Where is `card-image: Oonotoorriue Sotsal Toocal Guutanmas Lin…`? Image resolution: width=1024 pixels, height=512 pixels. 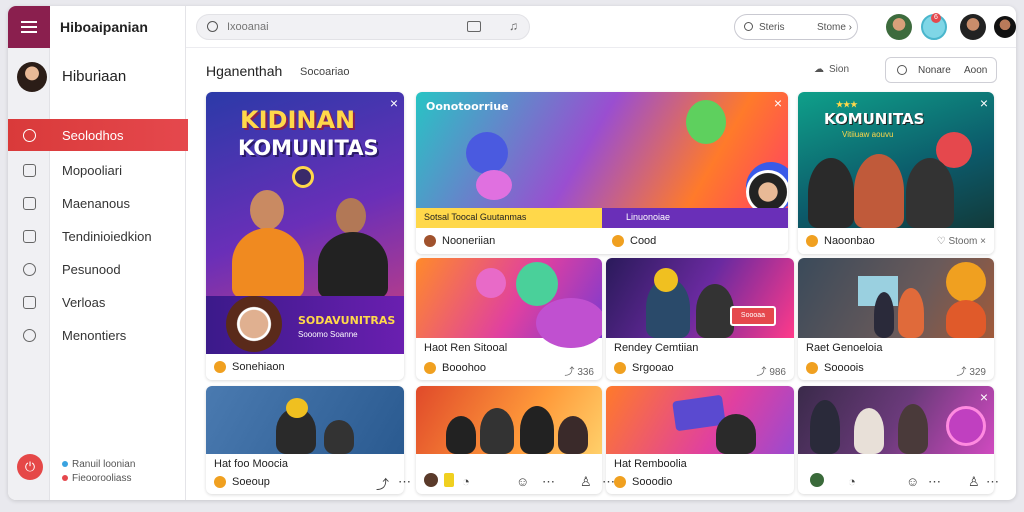 card-image: Oonotoorriue Sotsal Toocal Guutanmas Lin… is located at coordinates (602, 160).